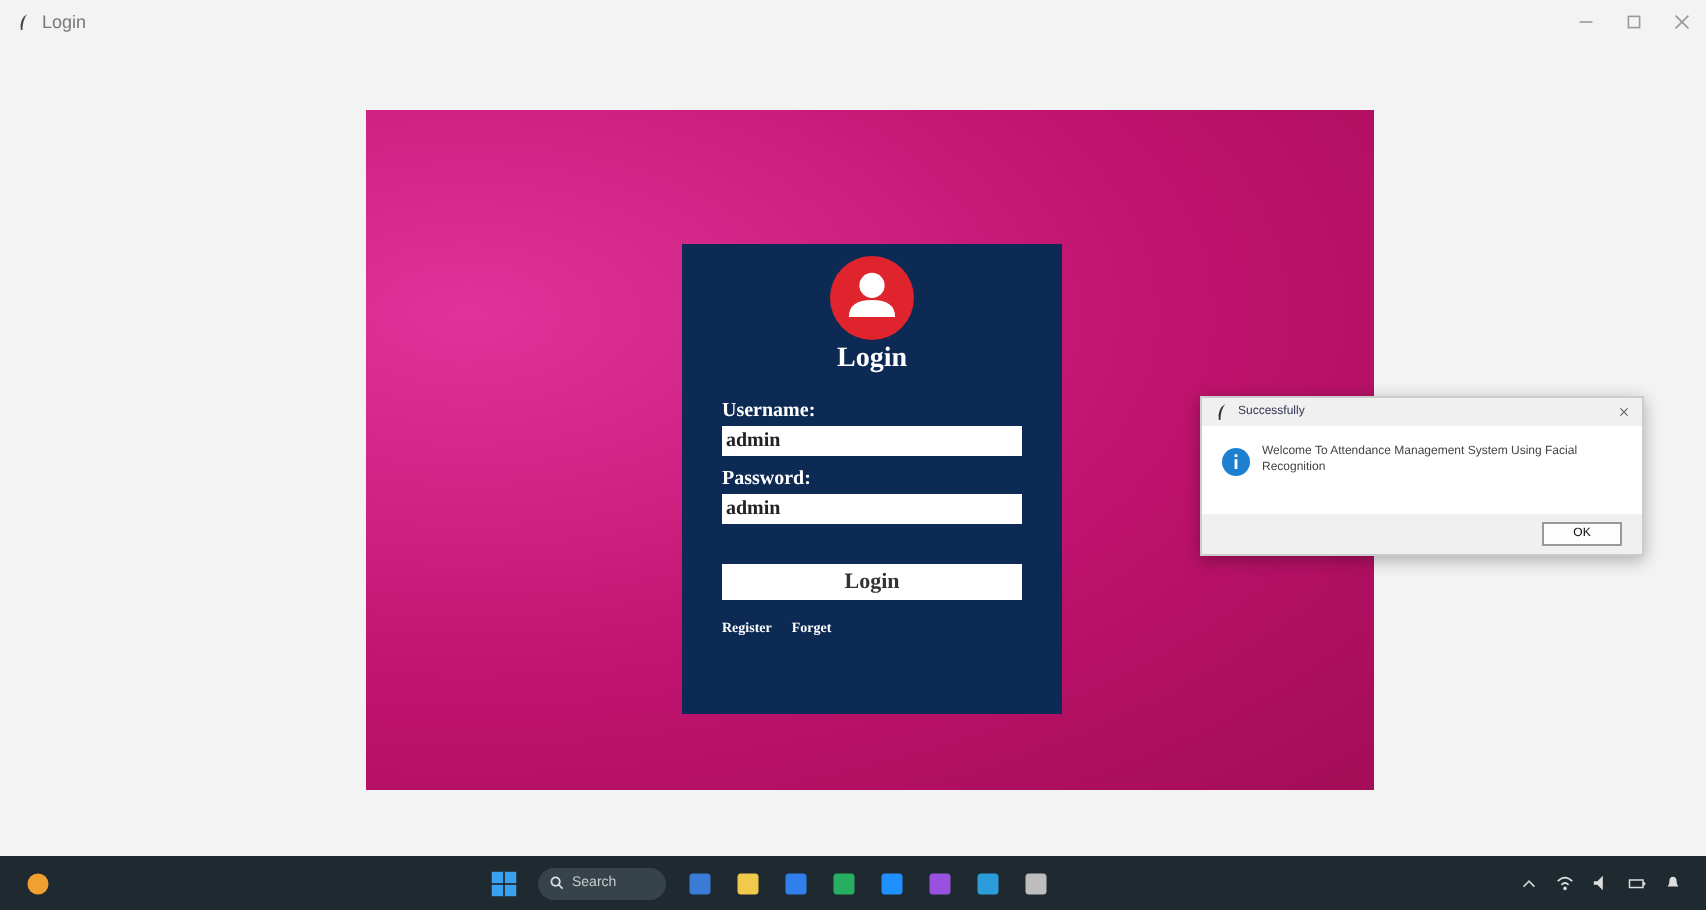  Describe the element at coordinates (872, 582) in the screenshot. I see `login-button: Login` at that location.